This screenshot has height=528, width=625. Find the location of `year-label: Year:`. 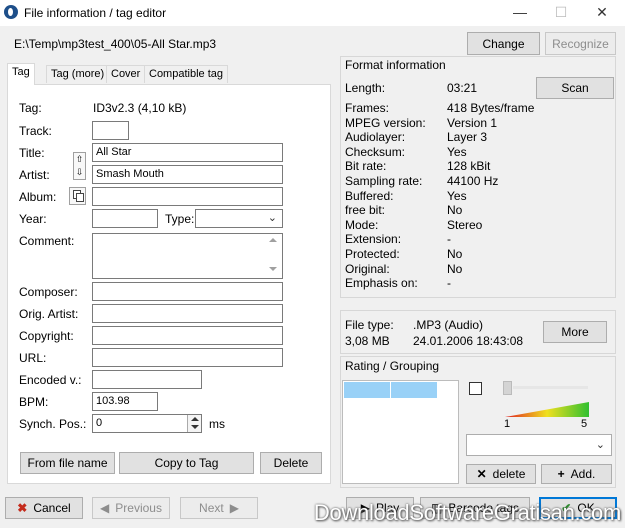

year-label: Year: is located at coordinates (33, 219).